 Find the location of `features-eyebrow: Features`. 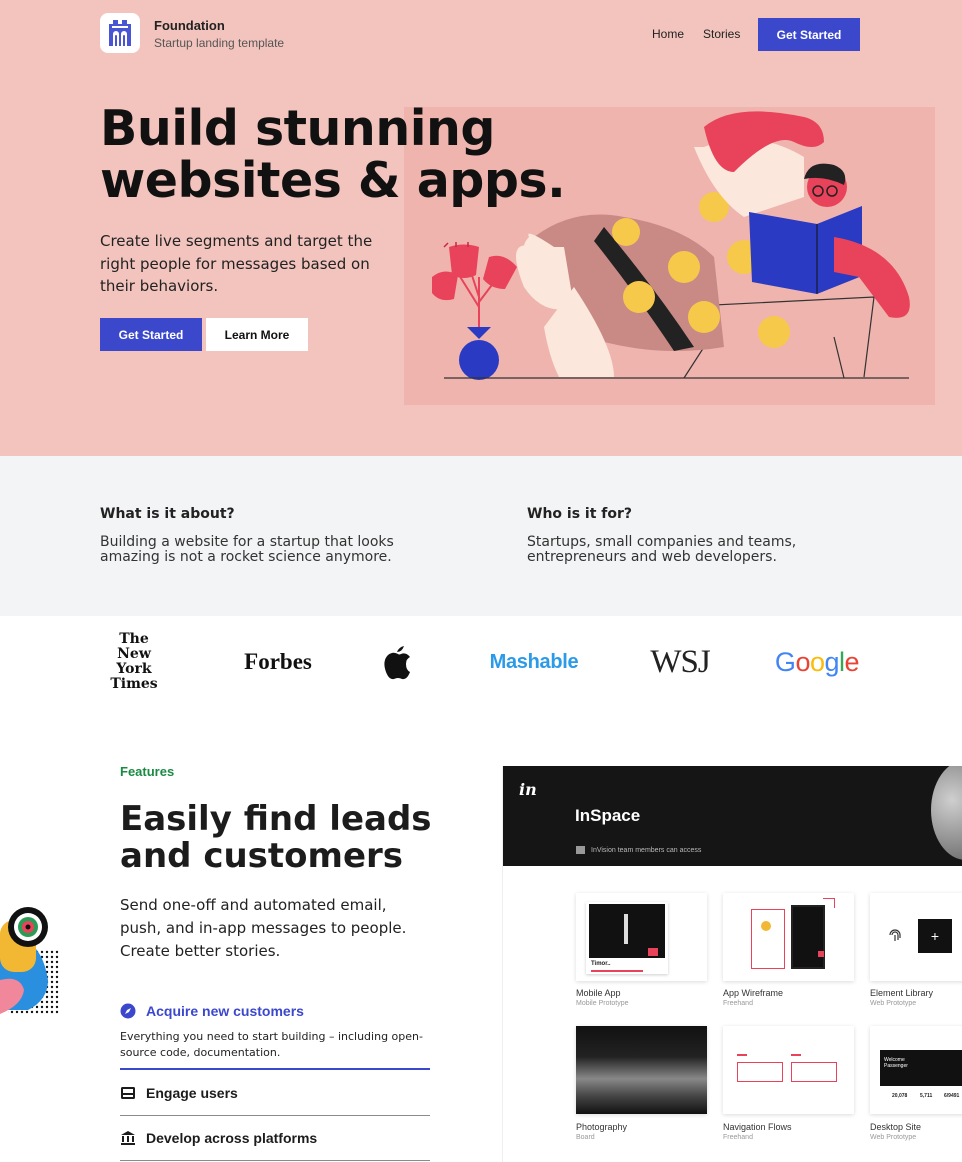

features-eyebrow: Features is located at coordinates (147, 771).